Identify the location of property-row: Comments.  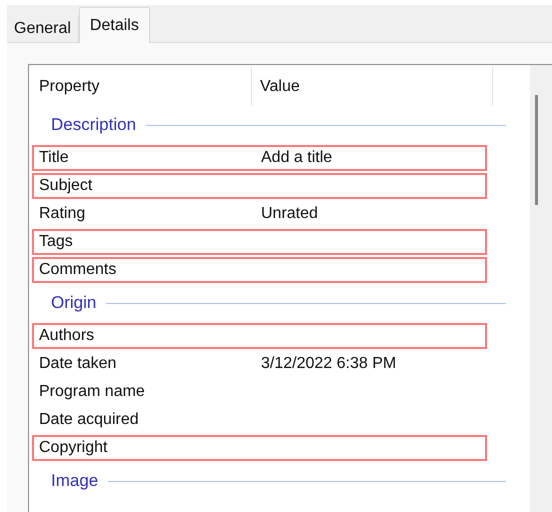
(259, 270).